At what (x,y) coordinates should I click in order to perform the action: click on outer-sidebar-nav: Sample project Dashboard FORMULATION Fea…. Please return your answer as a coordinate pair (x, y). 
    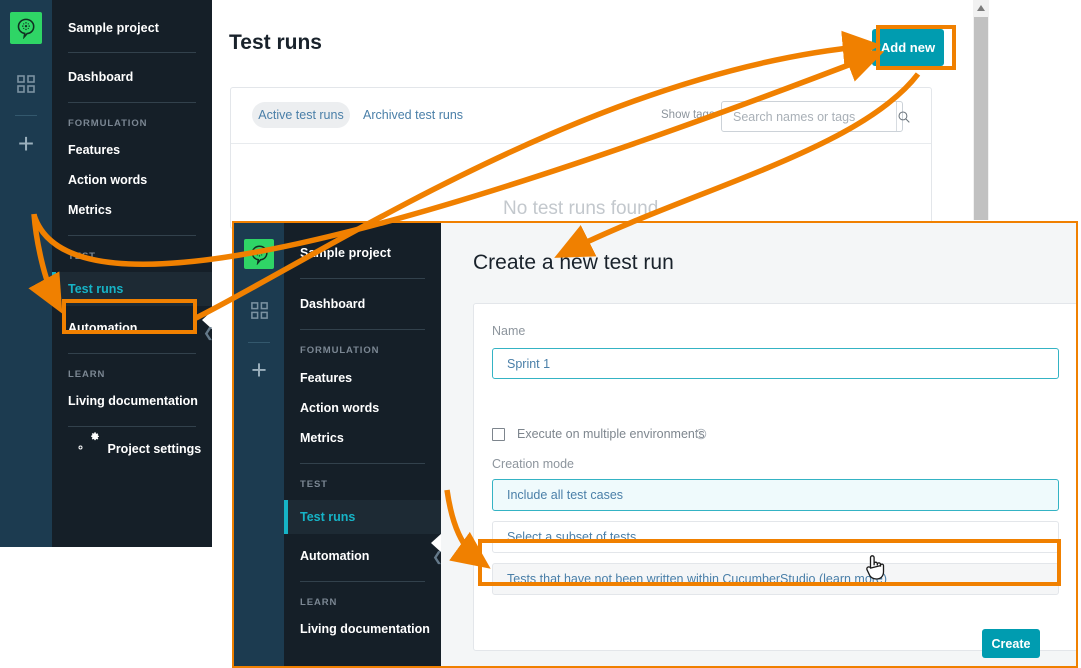
    Looking at the image, I should click on (133, 273).